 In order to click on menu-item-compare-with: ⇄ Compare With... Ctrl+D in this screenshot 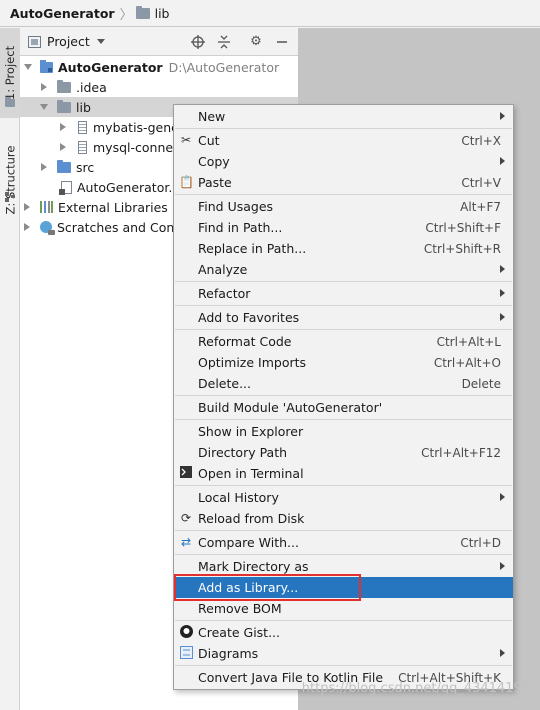, I will do `click(343, 542)`.